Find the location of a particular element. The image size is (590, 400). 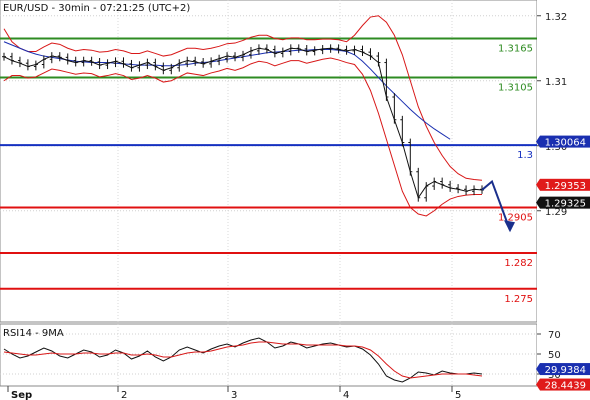

date-label: 3 is located at coordinates (234, 395).